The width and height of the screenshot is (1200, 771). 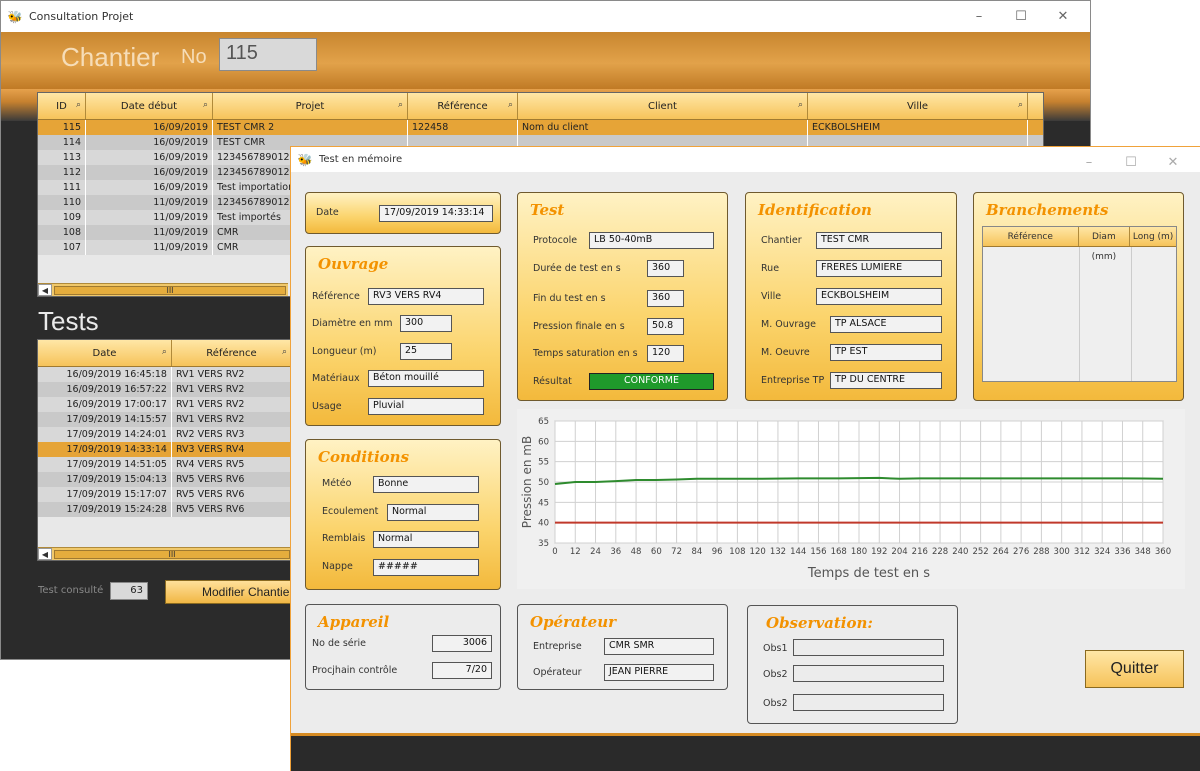 What do you see at coordinates (105, 353) in the screenshot?
I see `column-header: Date ⌕` at bounding box center [105, 353].